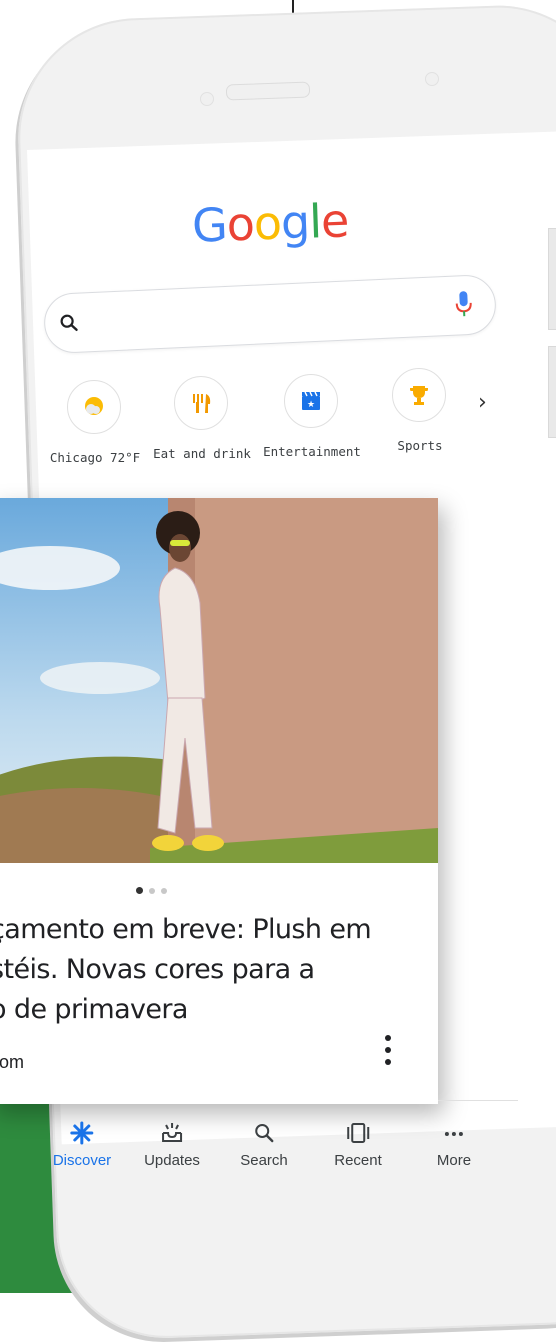 The height and width of the screenshot is (1342, 556). I want to click on nav-more: More, so click(454, 1143).